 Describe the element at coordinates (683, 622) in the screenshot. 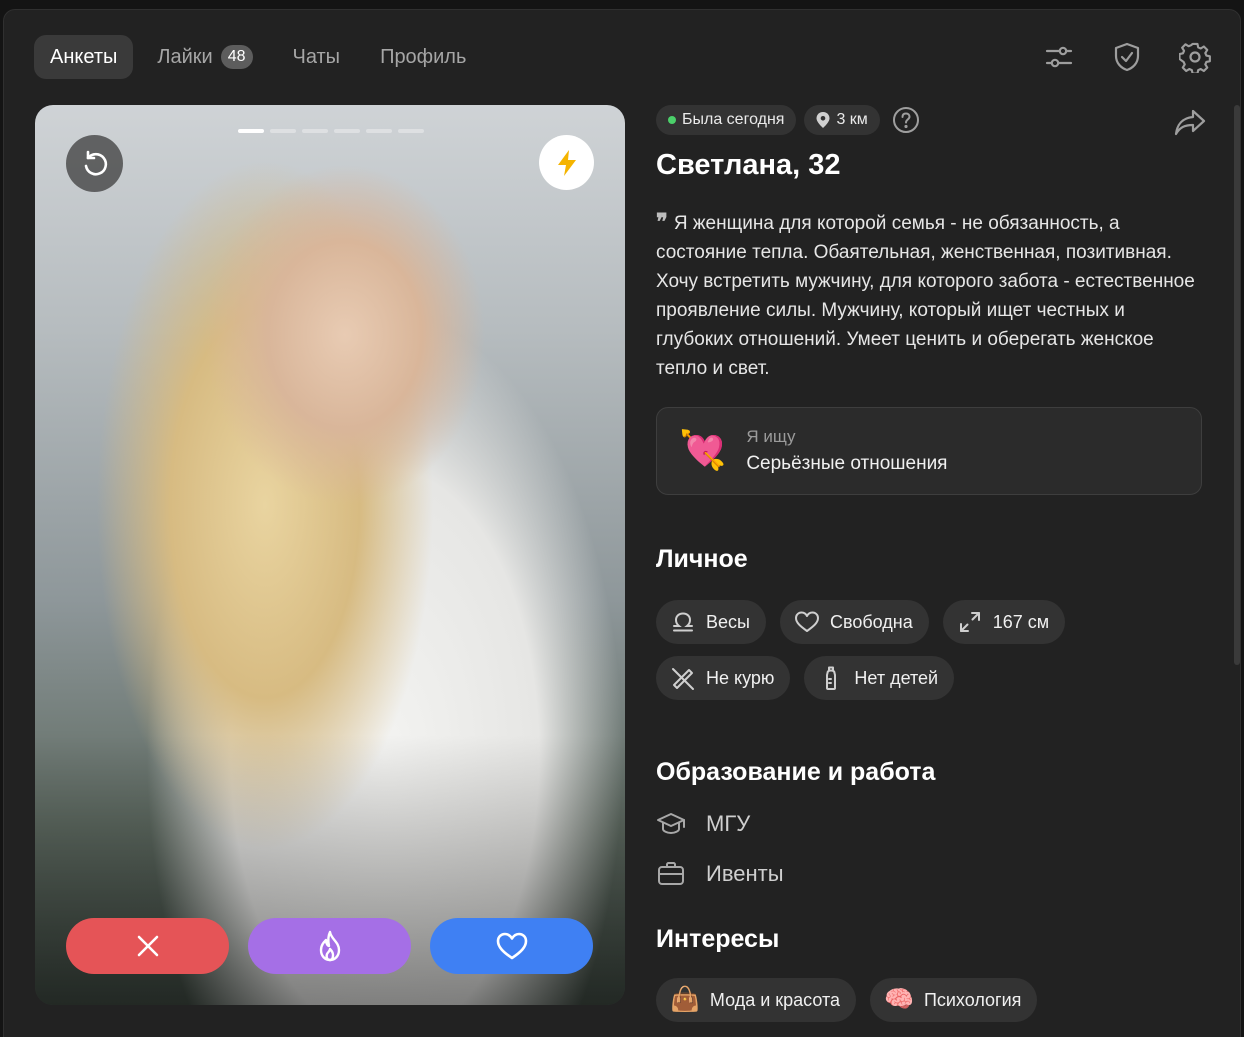

I see `libra-icon` at that location.